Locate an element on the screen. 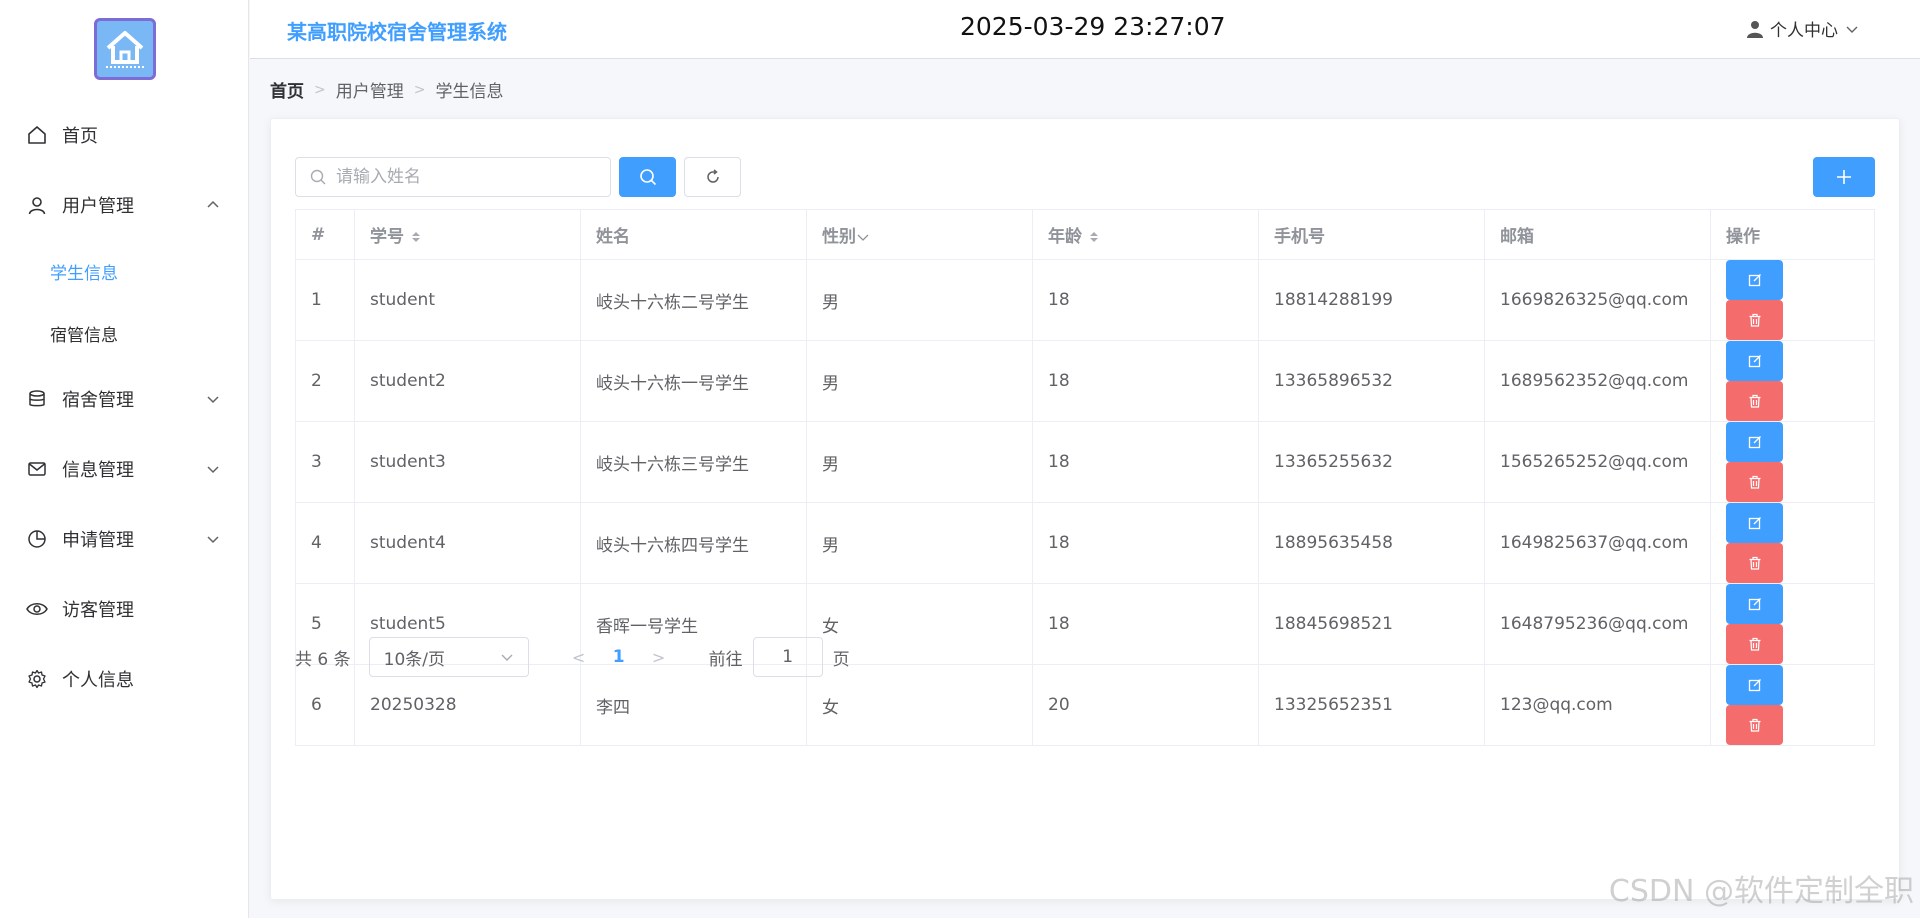 This screenshot has width=1920, height=918. search-icon is located at coordinates (647, 177).